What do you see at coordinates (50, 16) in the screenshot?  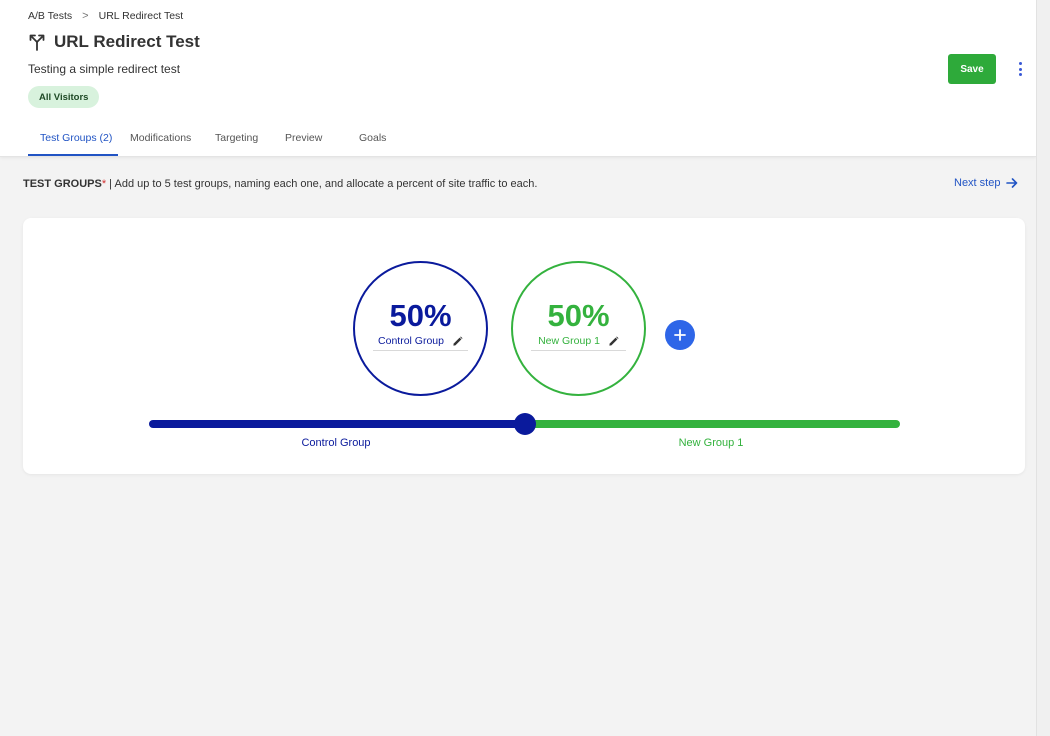 I see `breadcrumb-ab-tests: A/B Tests` at bounding box center [50, 16].